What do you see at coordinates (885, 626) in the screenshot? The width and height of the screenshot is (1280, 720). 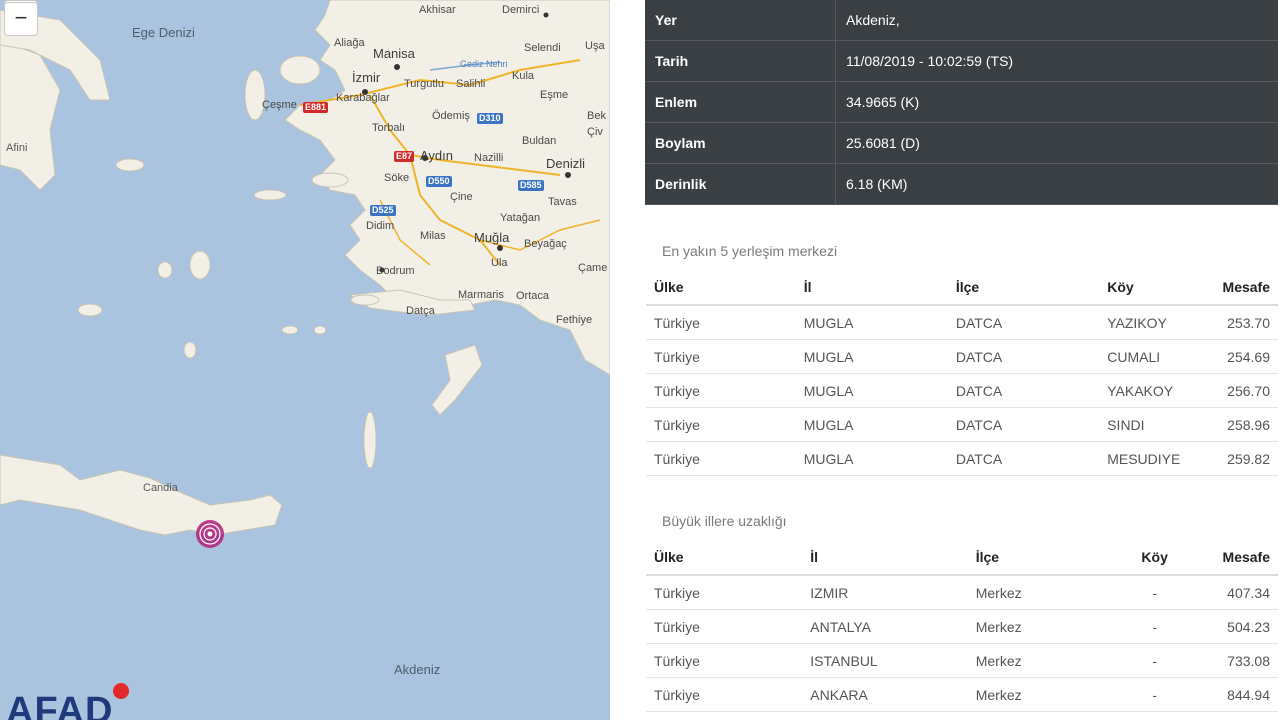 I see `table-cell: ANTALYA` at bounding box center [885, 626].